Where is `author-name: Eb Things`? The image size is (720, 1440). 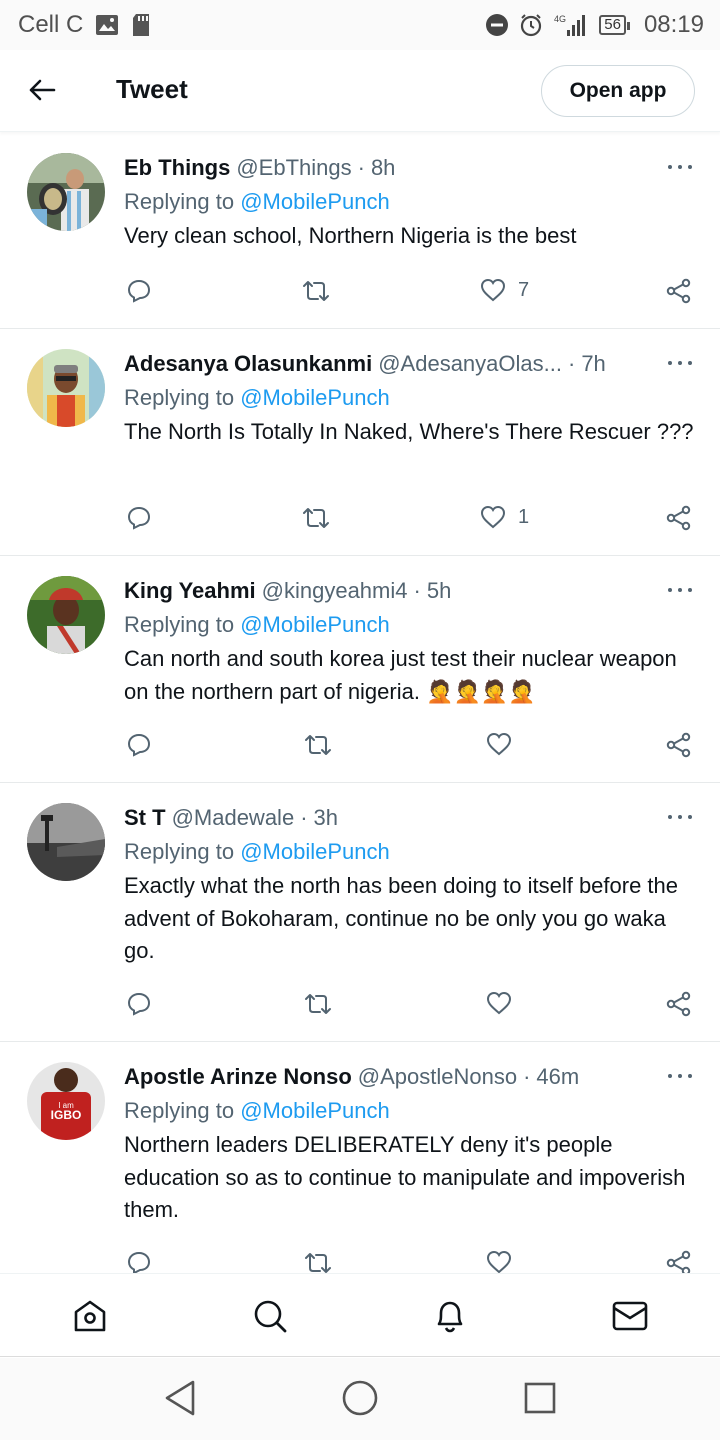 author-name: Eb Things is located at coordinates (177, 168).